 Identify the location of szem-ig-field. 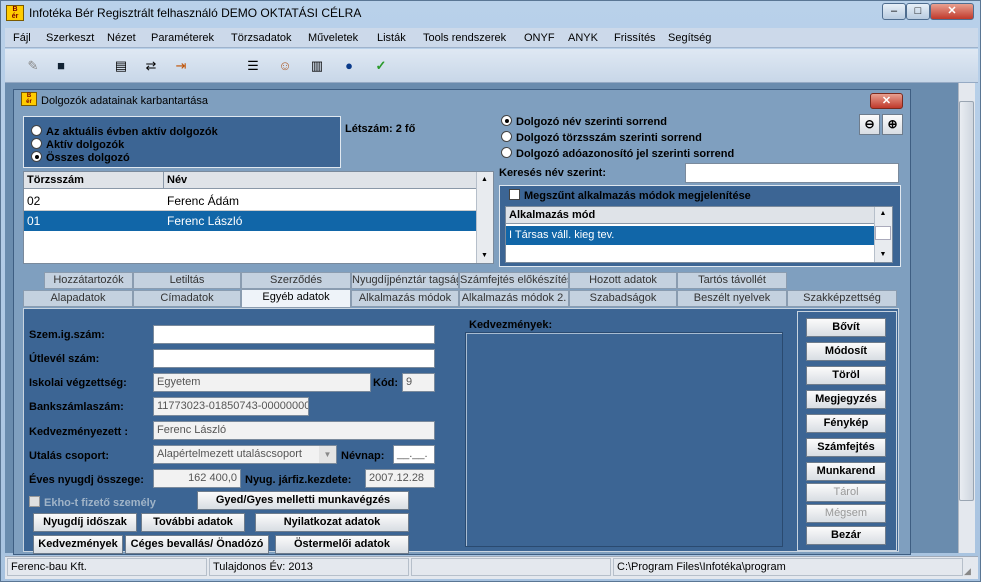
(294, 334).